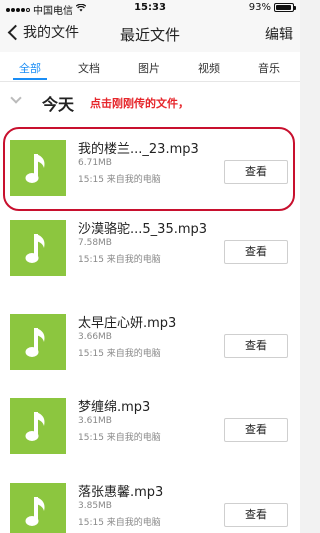 This screenshot has width=320, height=533. Describe the element at coordinates (150, 8) in the screenshot. I see `status-bar: 中国电信 15:33 93%` at that location.